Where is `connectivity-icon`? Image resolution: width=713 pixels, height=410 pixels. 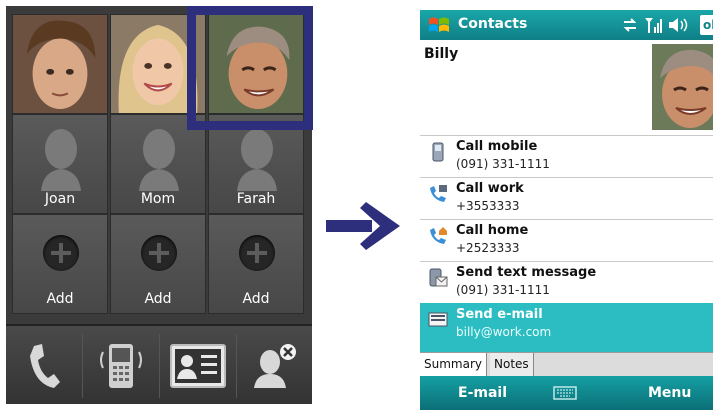 connectivity-icon is located at coordinates (630, 25).